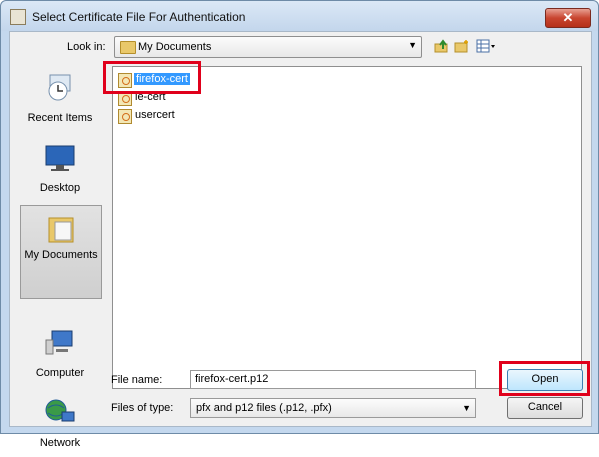 The height and width of the screenshot is (457, 599). I want to click on close-button: ✕, so click(568, 18).